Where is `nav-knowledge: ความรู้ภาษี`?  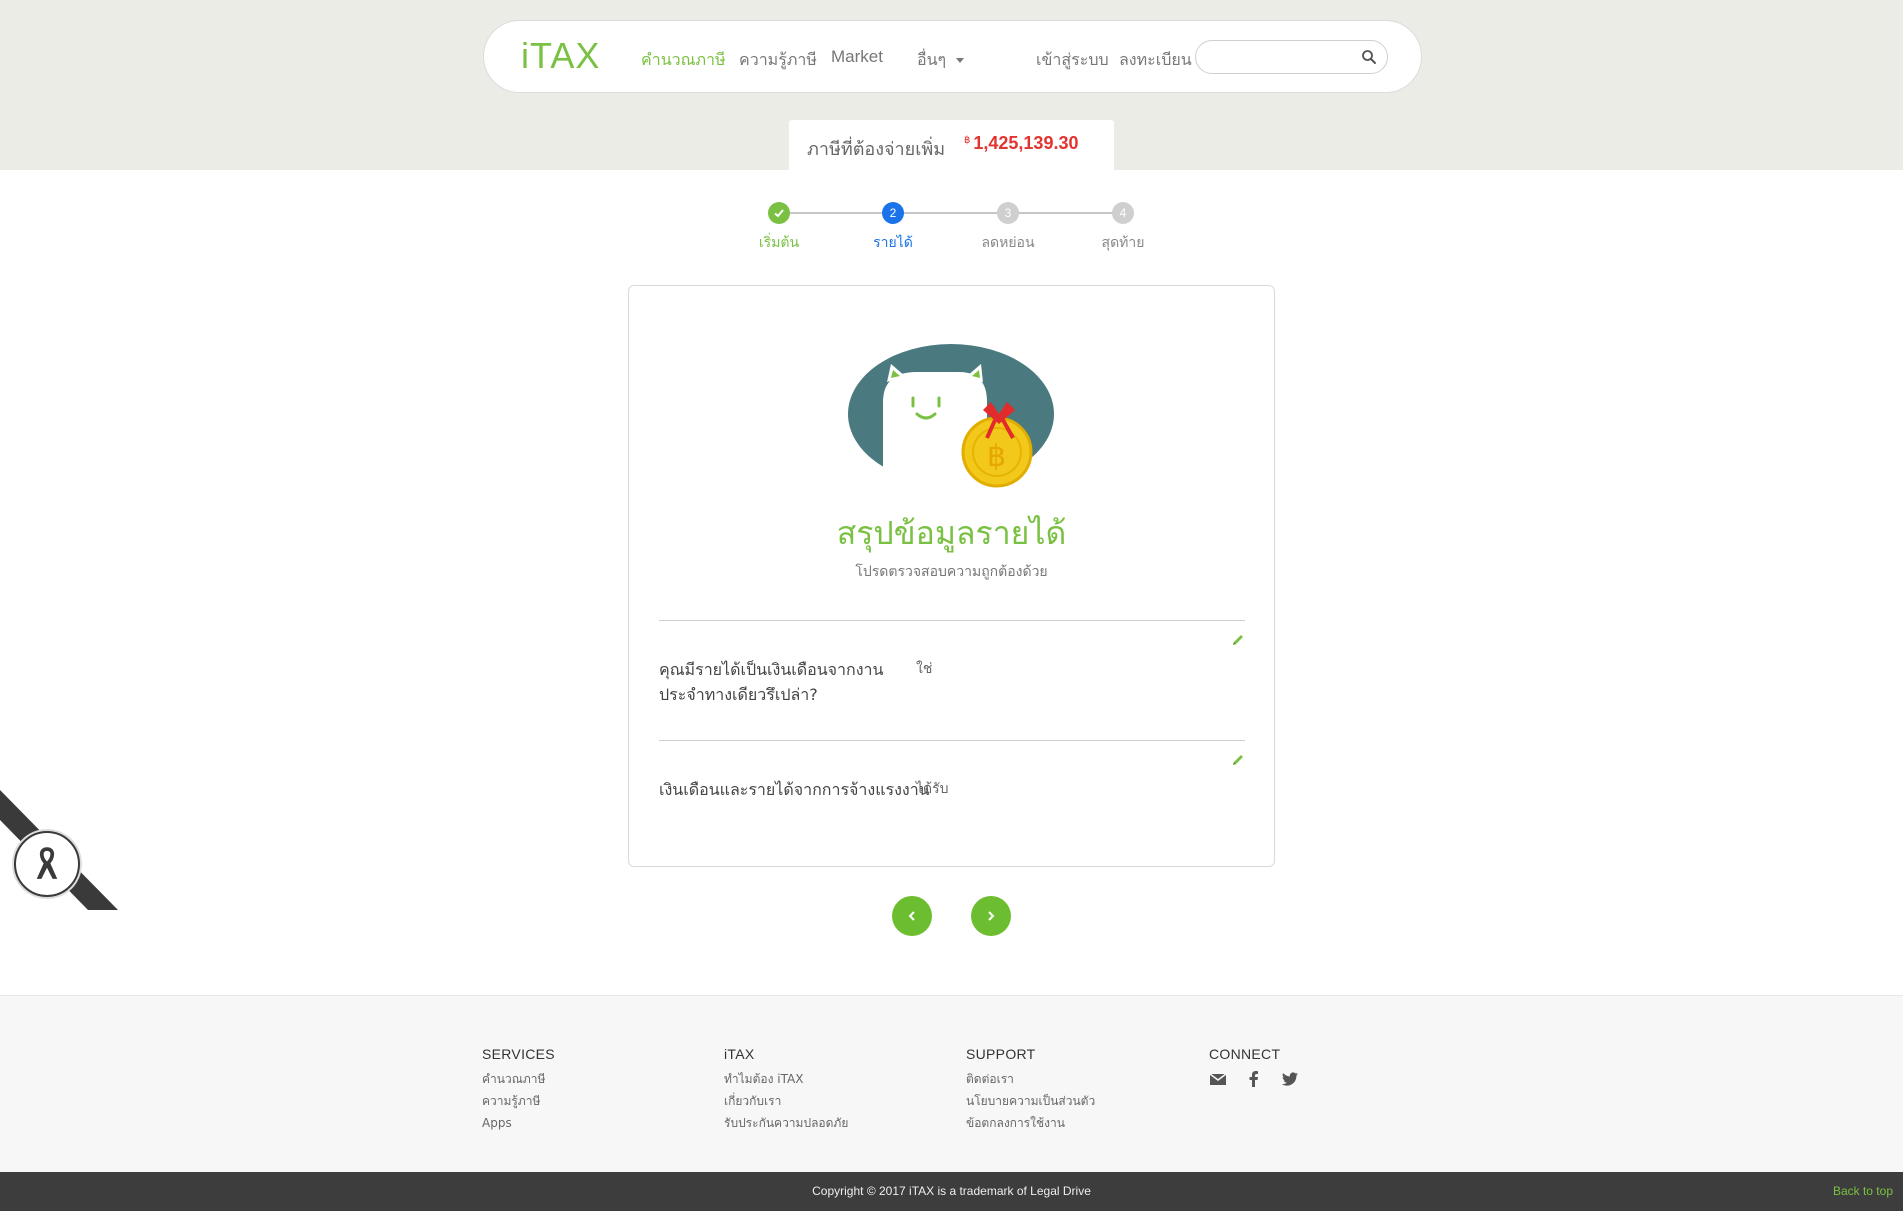
nav-knowledge: ความรู้ภาษี is located at coordinates (778, 60).